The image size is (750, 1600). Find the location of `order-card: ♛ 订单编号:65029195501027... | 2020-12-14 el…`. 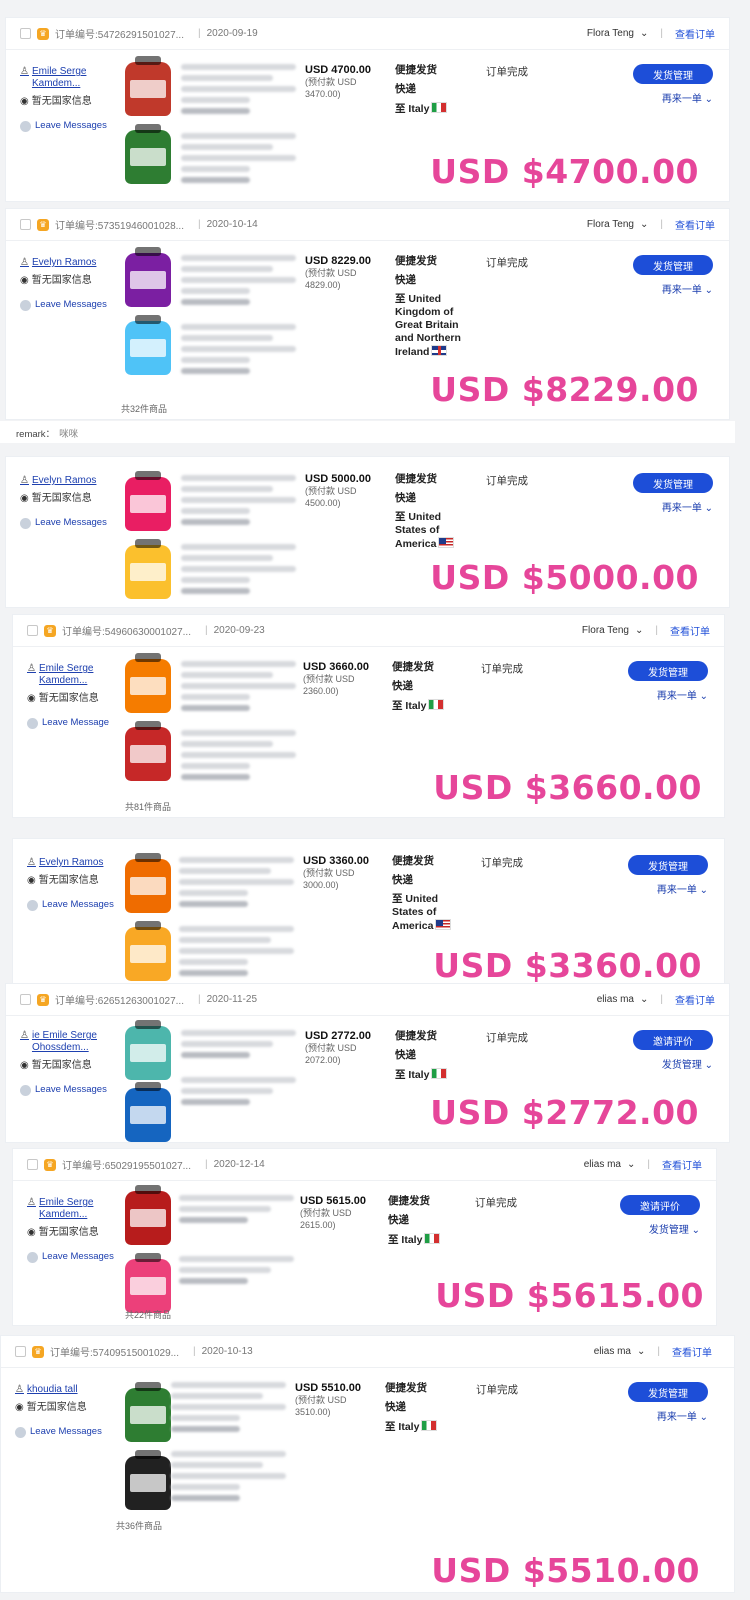

order-card: ♛ 订单编号:65029195501027... | 2020-12-14 el… is located at coordinates (364, 1237).